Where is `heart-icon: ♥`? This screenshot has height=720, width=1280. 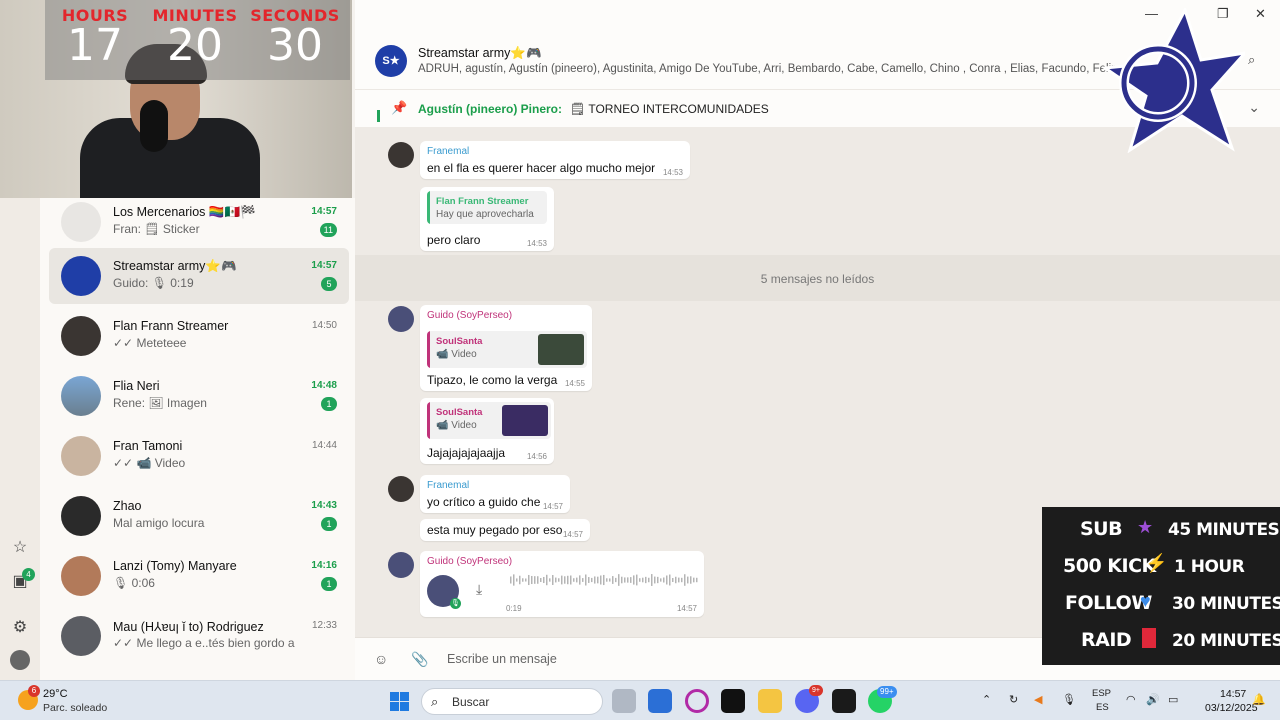 heart-icon: ♥ is located at coordinates (1145, 601).